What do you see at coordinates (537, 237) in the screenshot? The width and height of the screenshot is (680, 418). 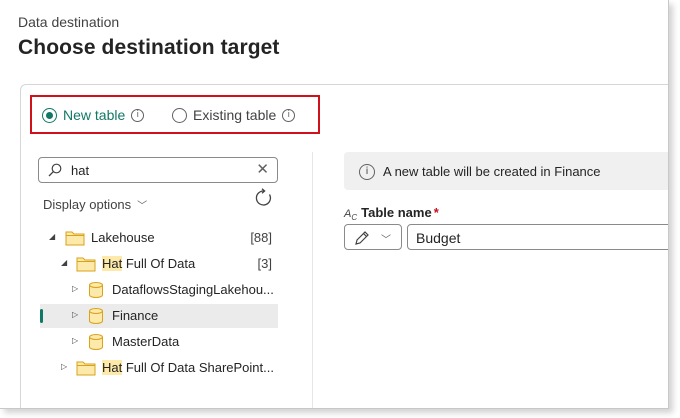 I see `table-name-input: Budget` at bounding box center [537, 237].